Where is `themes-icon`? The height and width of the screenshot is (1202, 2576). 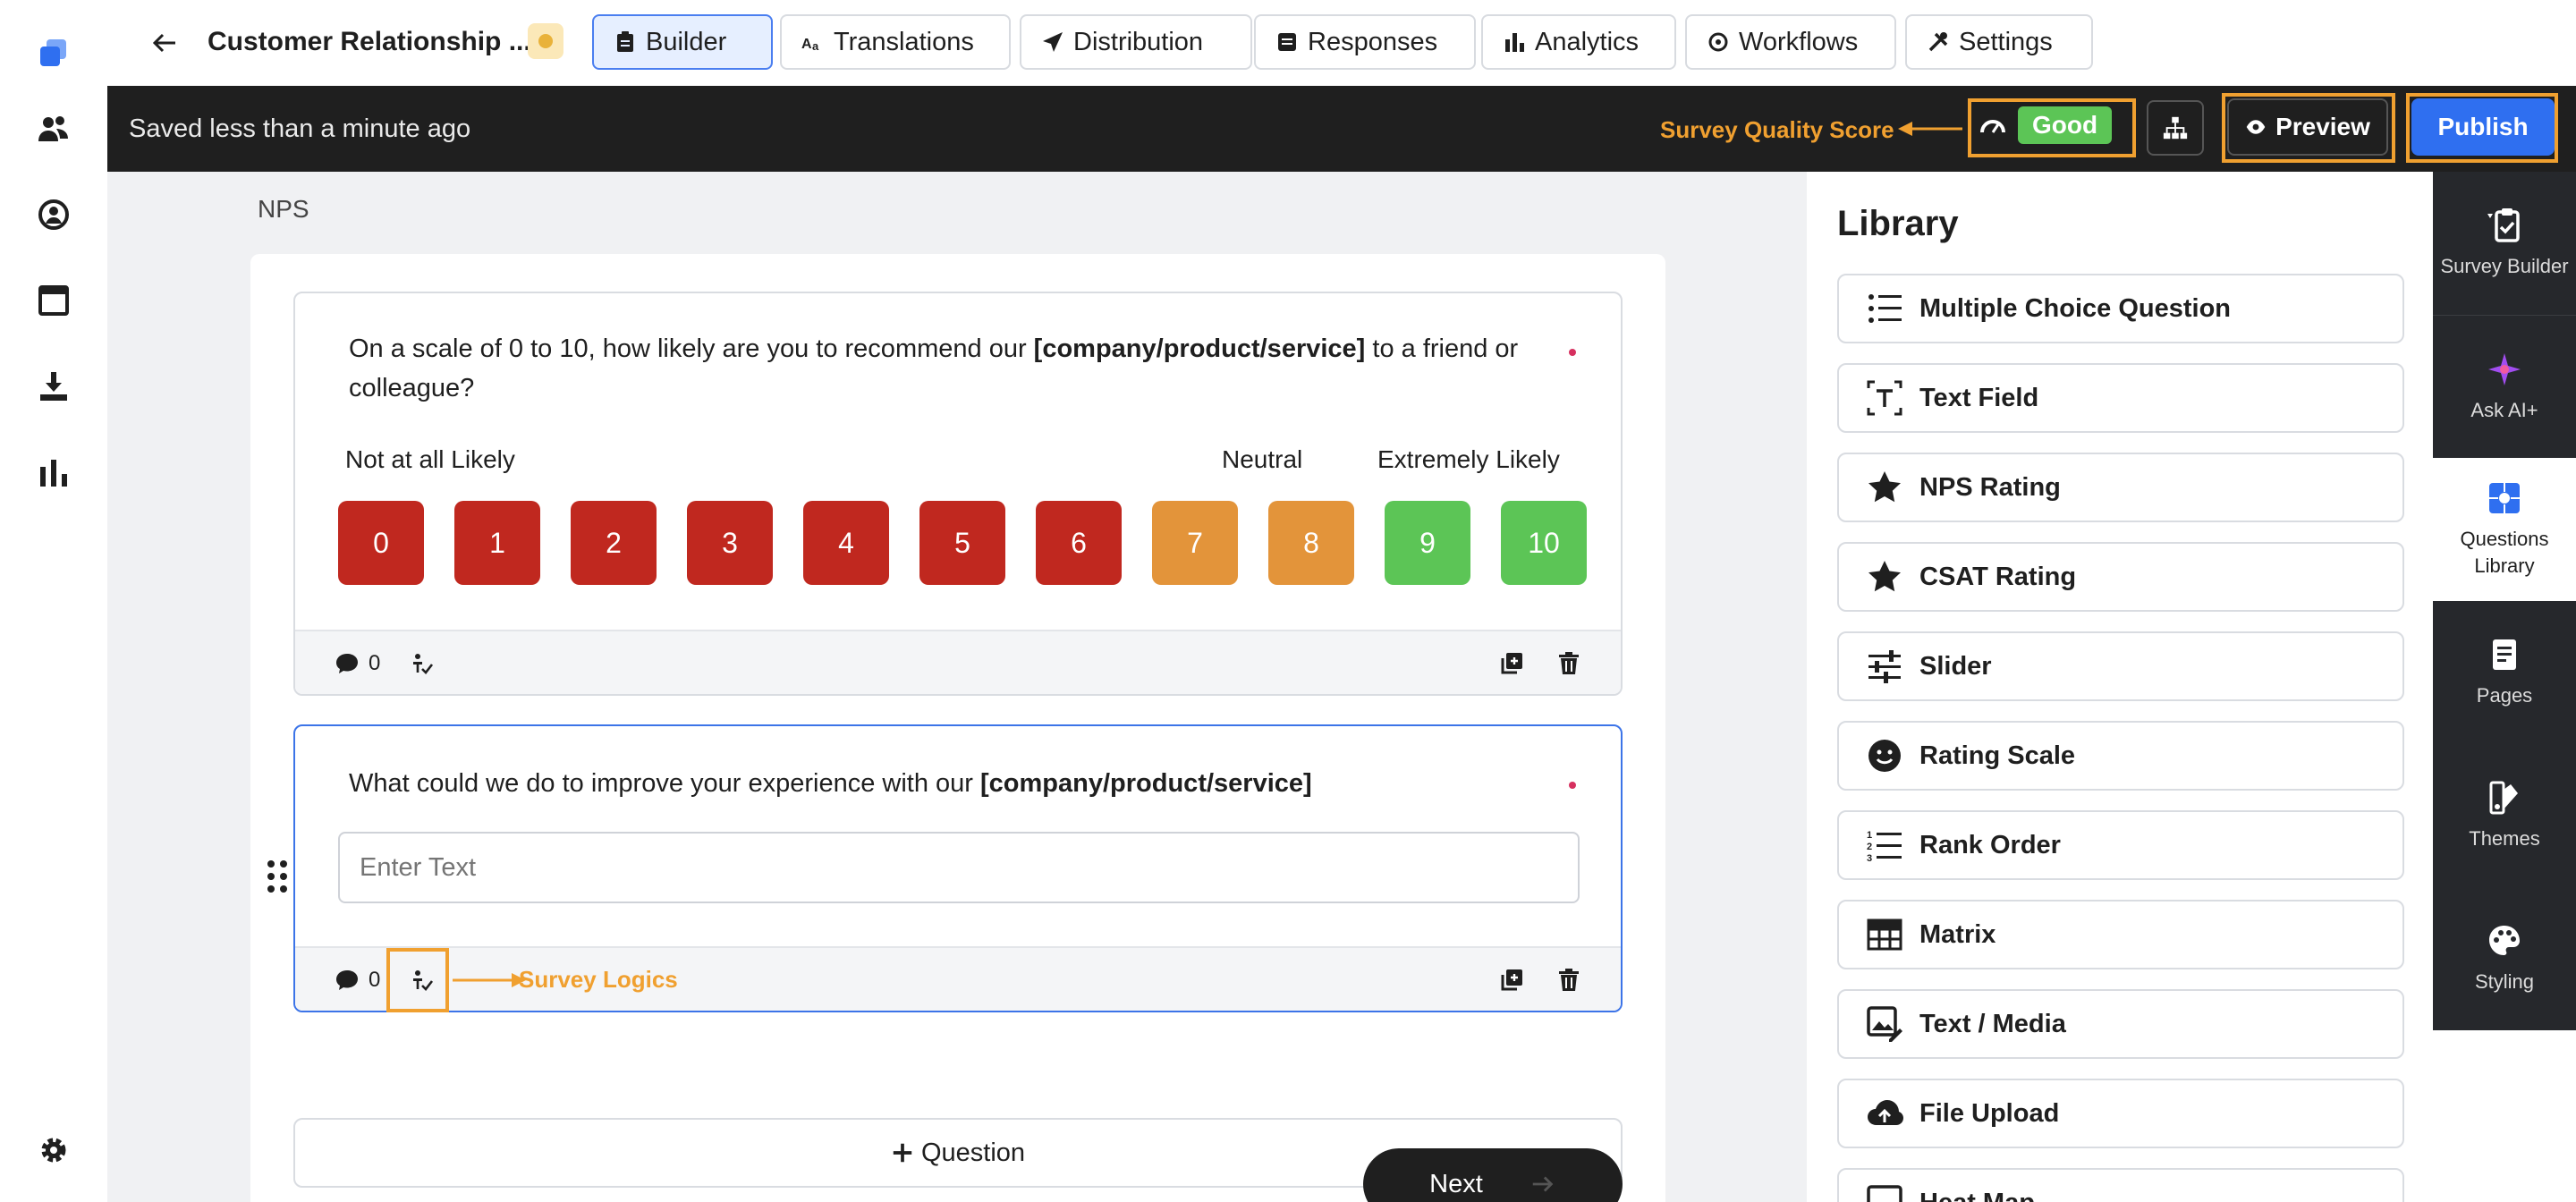
themes-icon is located at coordinates (2503, 798).